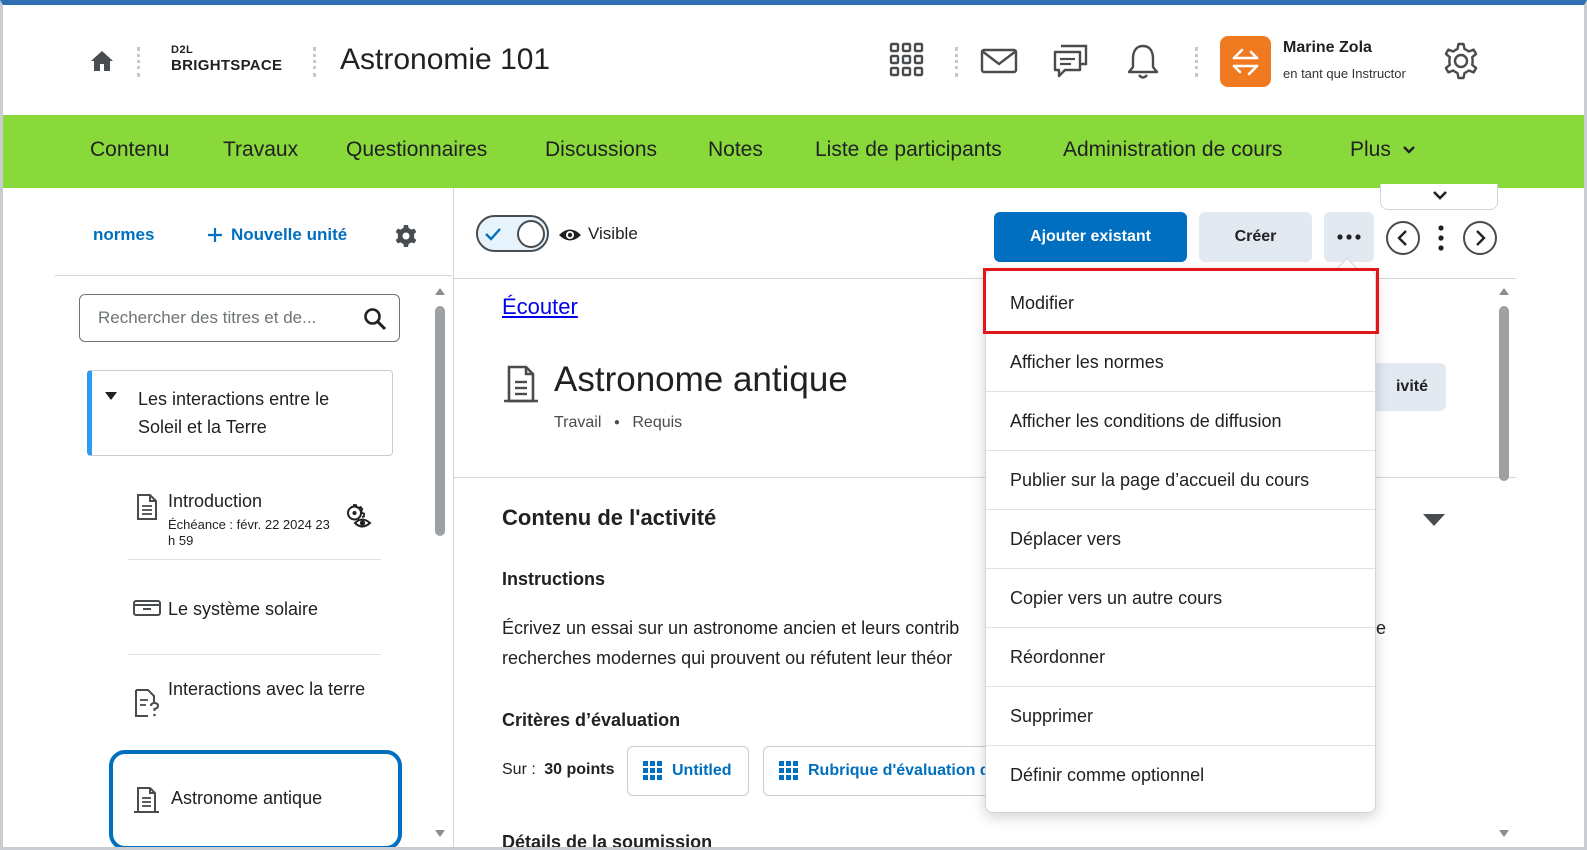  I want to click on settings-gear-icon, so click(406, 236).